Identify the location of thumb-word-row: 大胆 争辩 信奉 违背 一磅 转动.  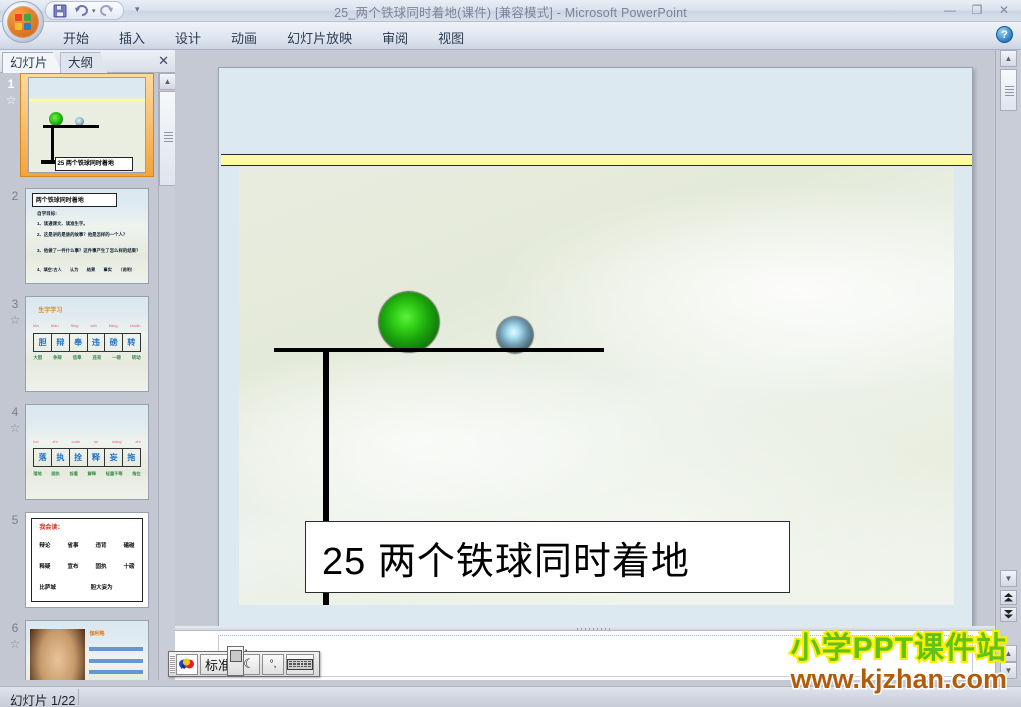
(86, 358).